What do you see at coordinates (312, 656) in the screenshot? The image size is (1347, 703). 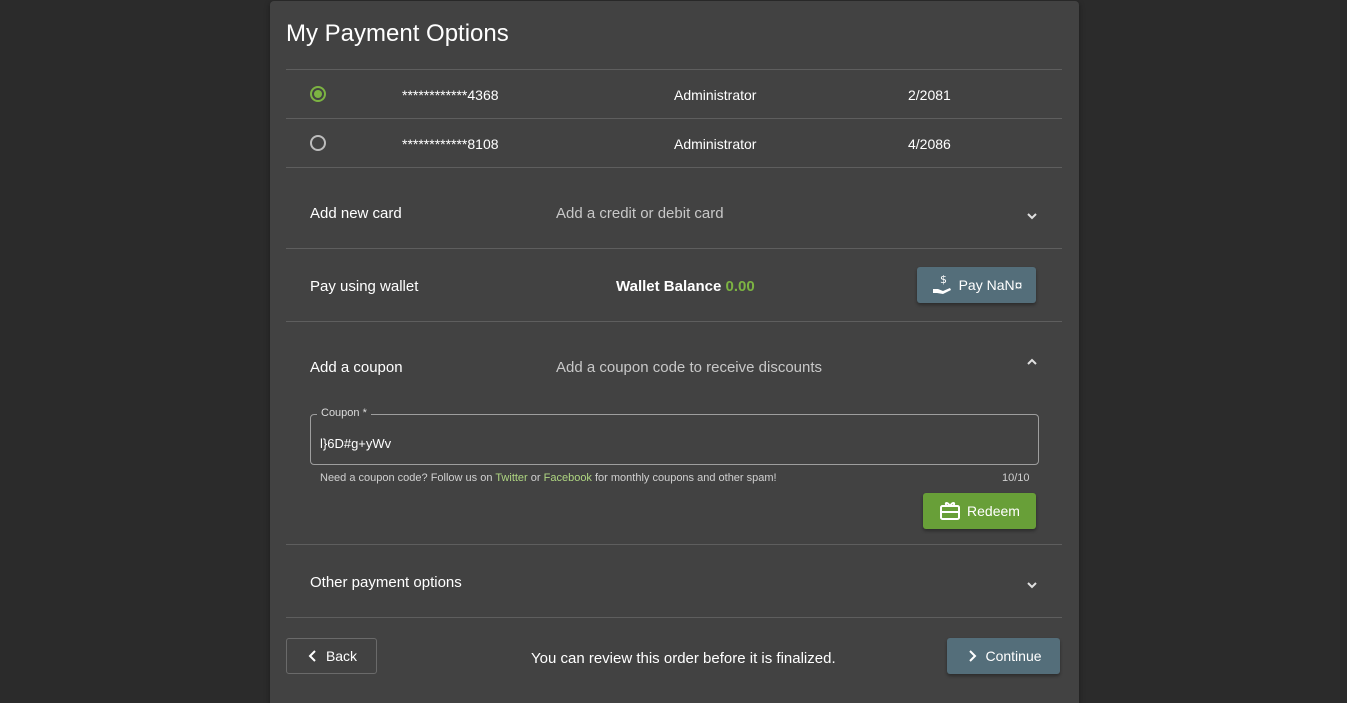 I see `chevron-left-icon` at bounding box center [312, 656].